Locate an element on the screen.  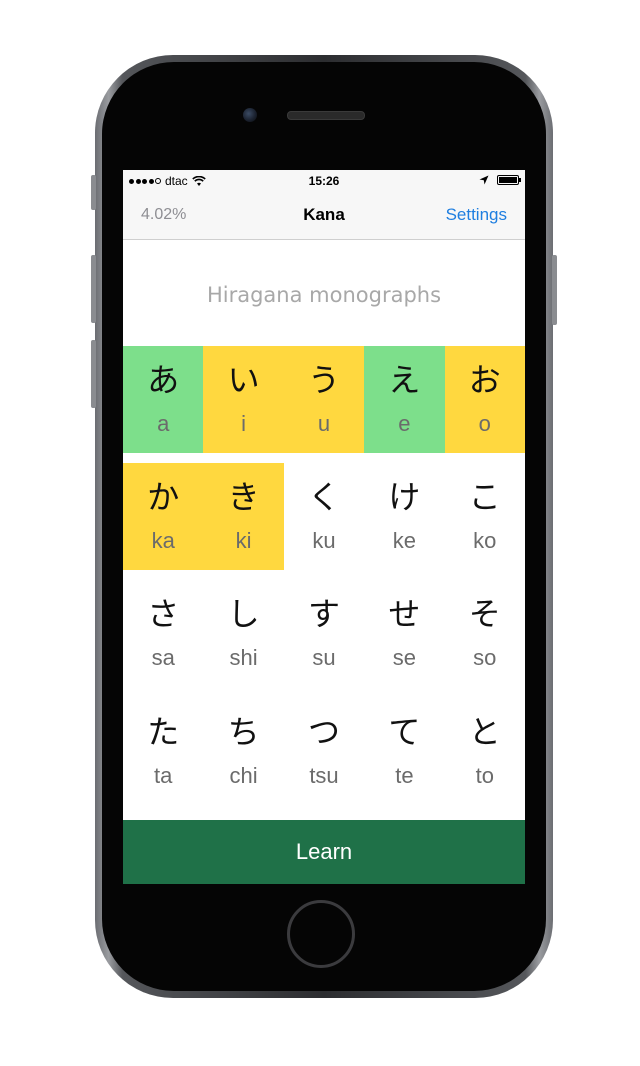
kana-character: か is located at coordinates (163, 497).